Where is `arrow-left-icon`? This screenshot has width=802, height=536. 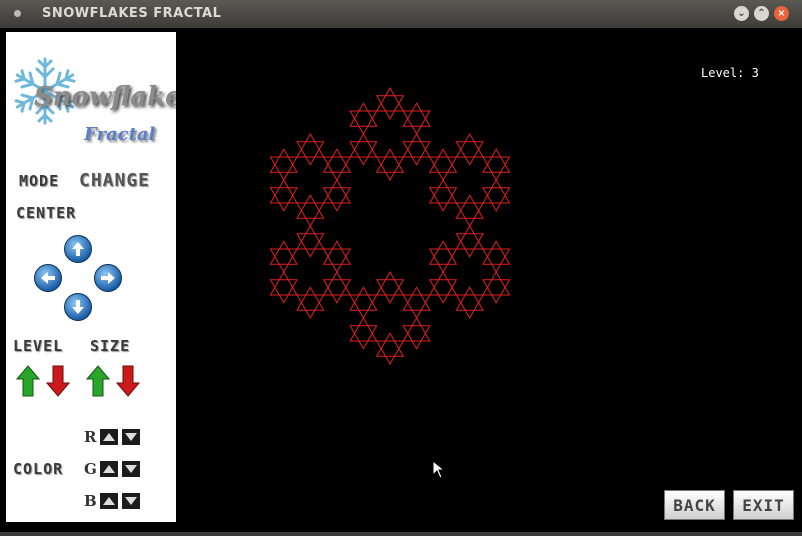
arrow-left-icon is located at coordinates (48, 278).